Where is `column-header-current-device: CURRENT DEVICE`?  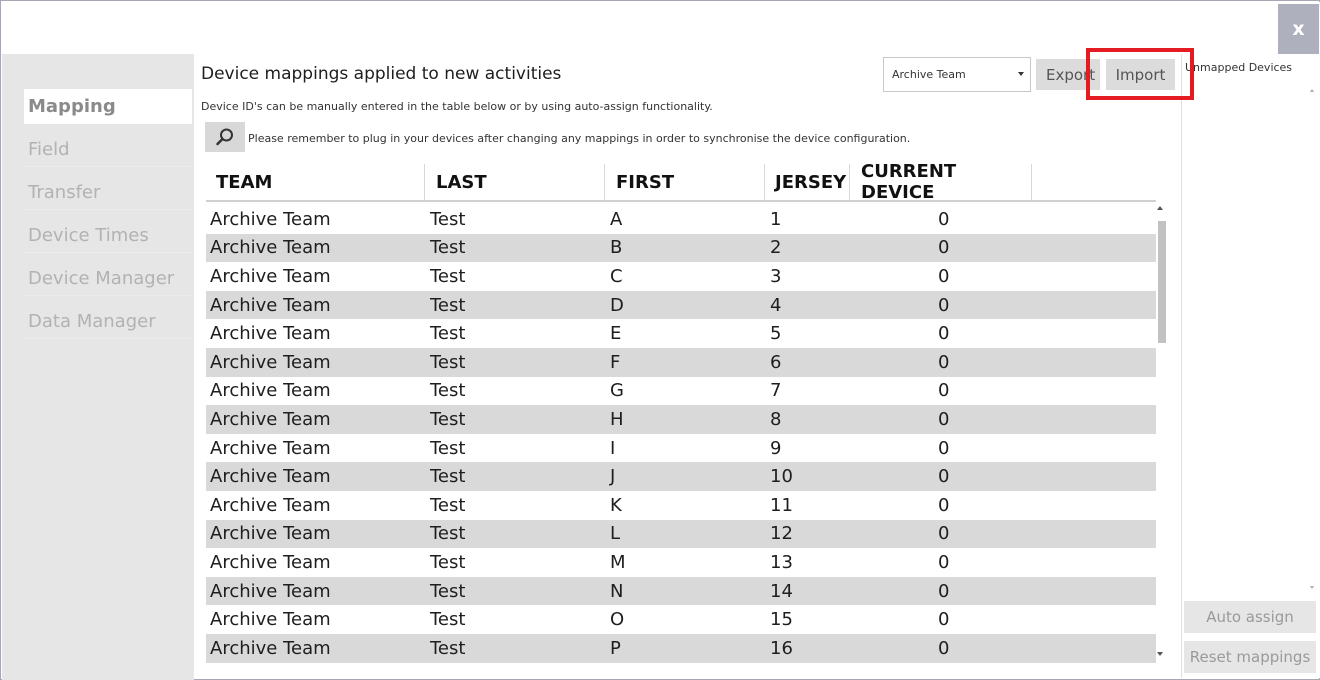 column-header-current-device: CURRENT DEVICE is located at coordinates (941, 182).